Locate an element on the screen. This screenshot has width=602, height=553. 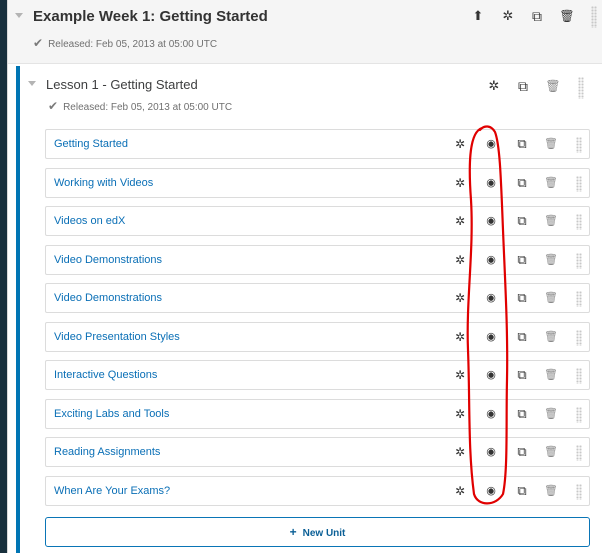
unit-title: Working with Videos is located at coordinates (103, 183).